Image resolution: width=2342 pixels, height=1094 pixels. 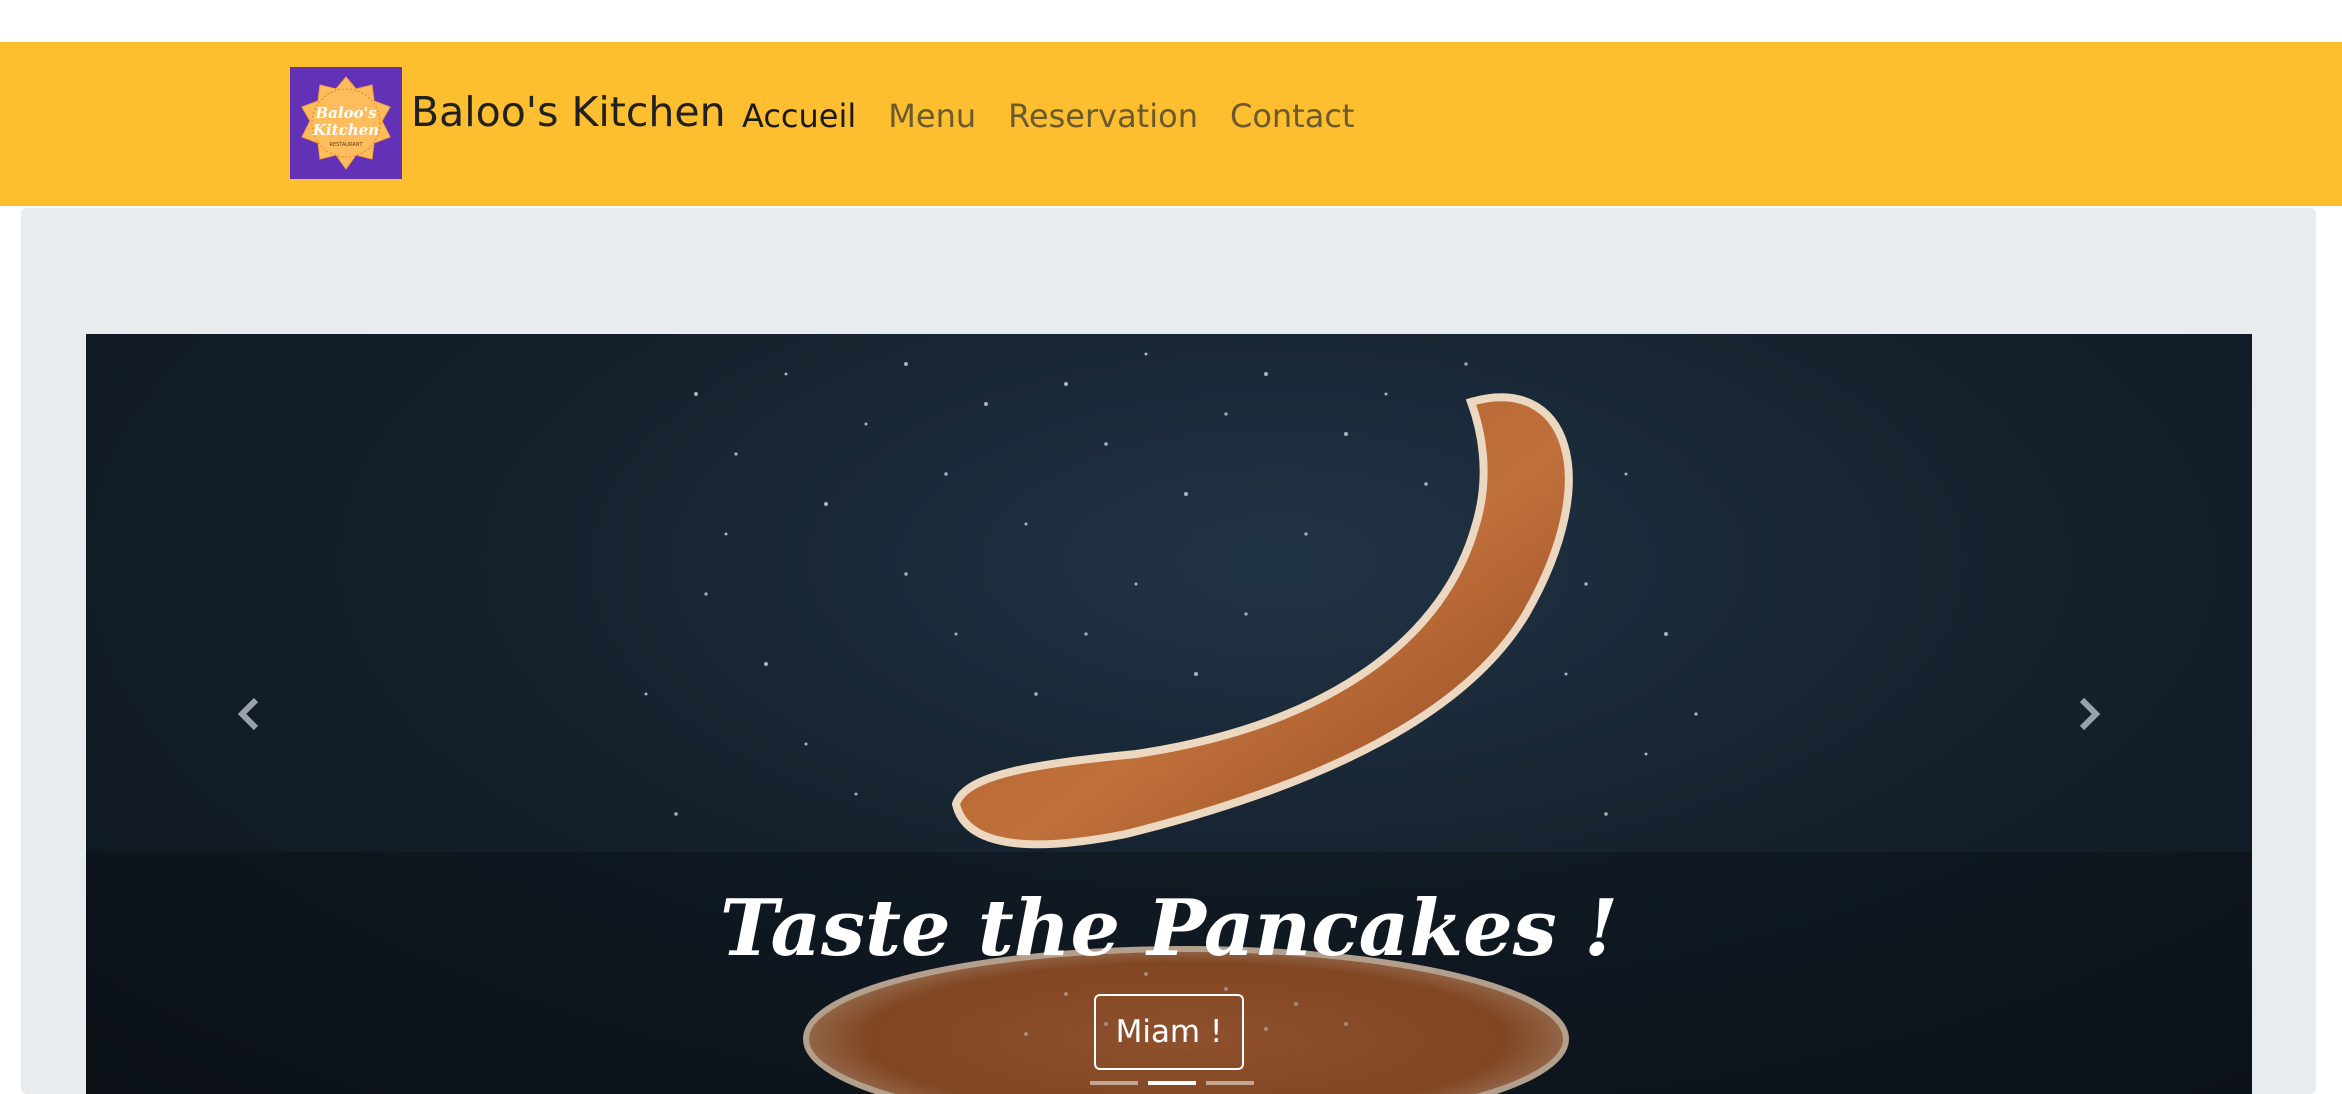 I want to click on nav-links: Accueil Menu Reservation Contact, so click(x=1048, y=116).